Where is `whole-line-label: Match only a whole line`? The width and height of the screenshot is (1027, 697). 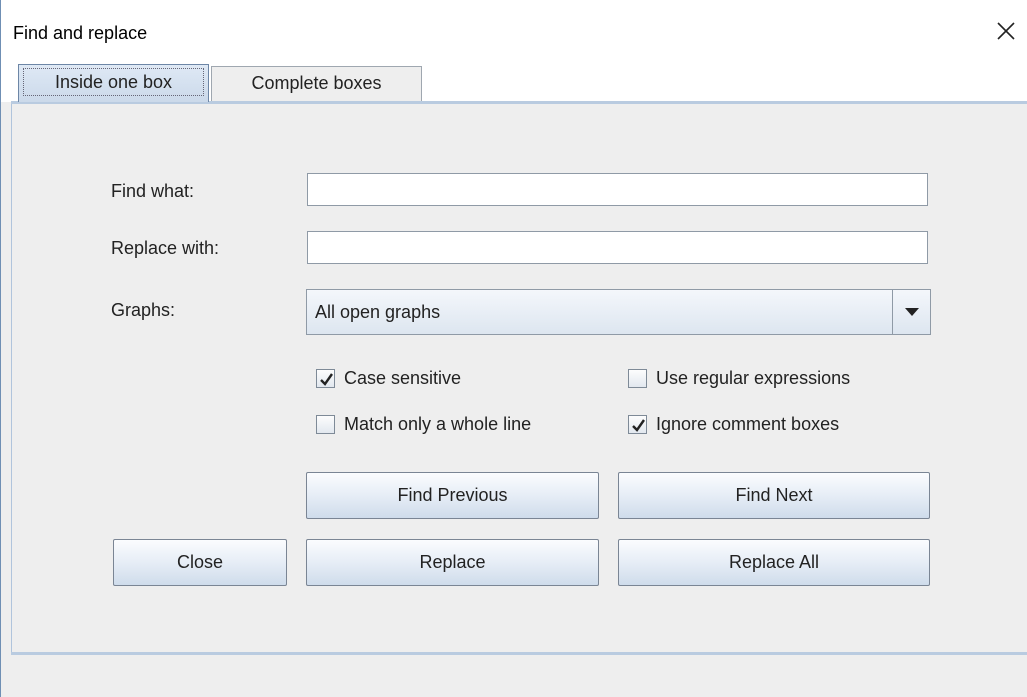
whole-line-label: Match only a whole line is located at coordinates (438, 424).